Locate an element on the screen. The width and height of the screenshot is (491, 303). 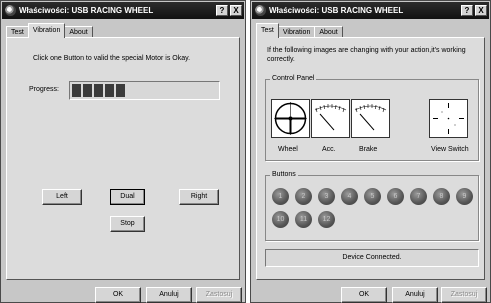
control-panel-label: Control Panel is located at coordinates (293, 78).